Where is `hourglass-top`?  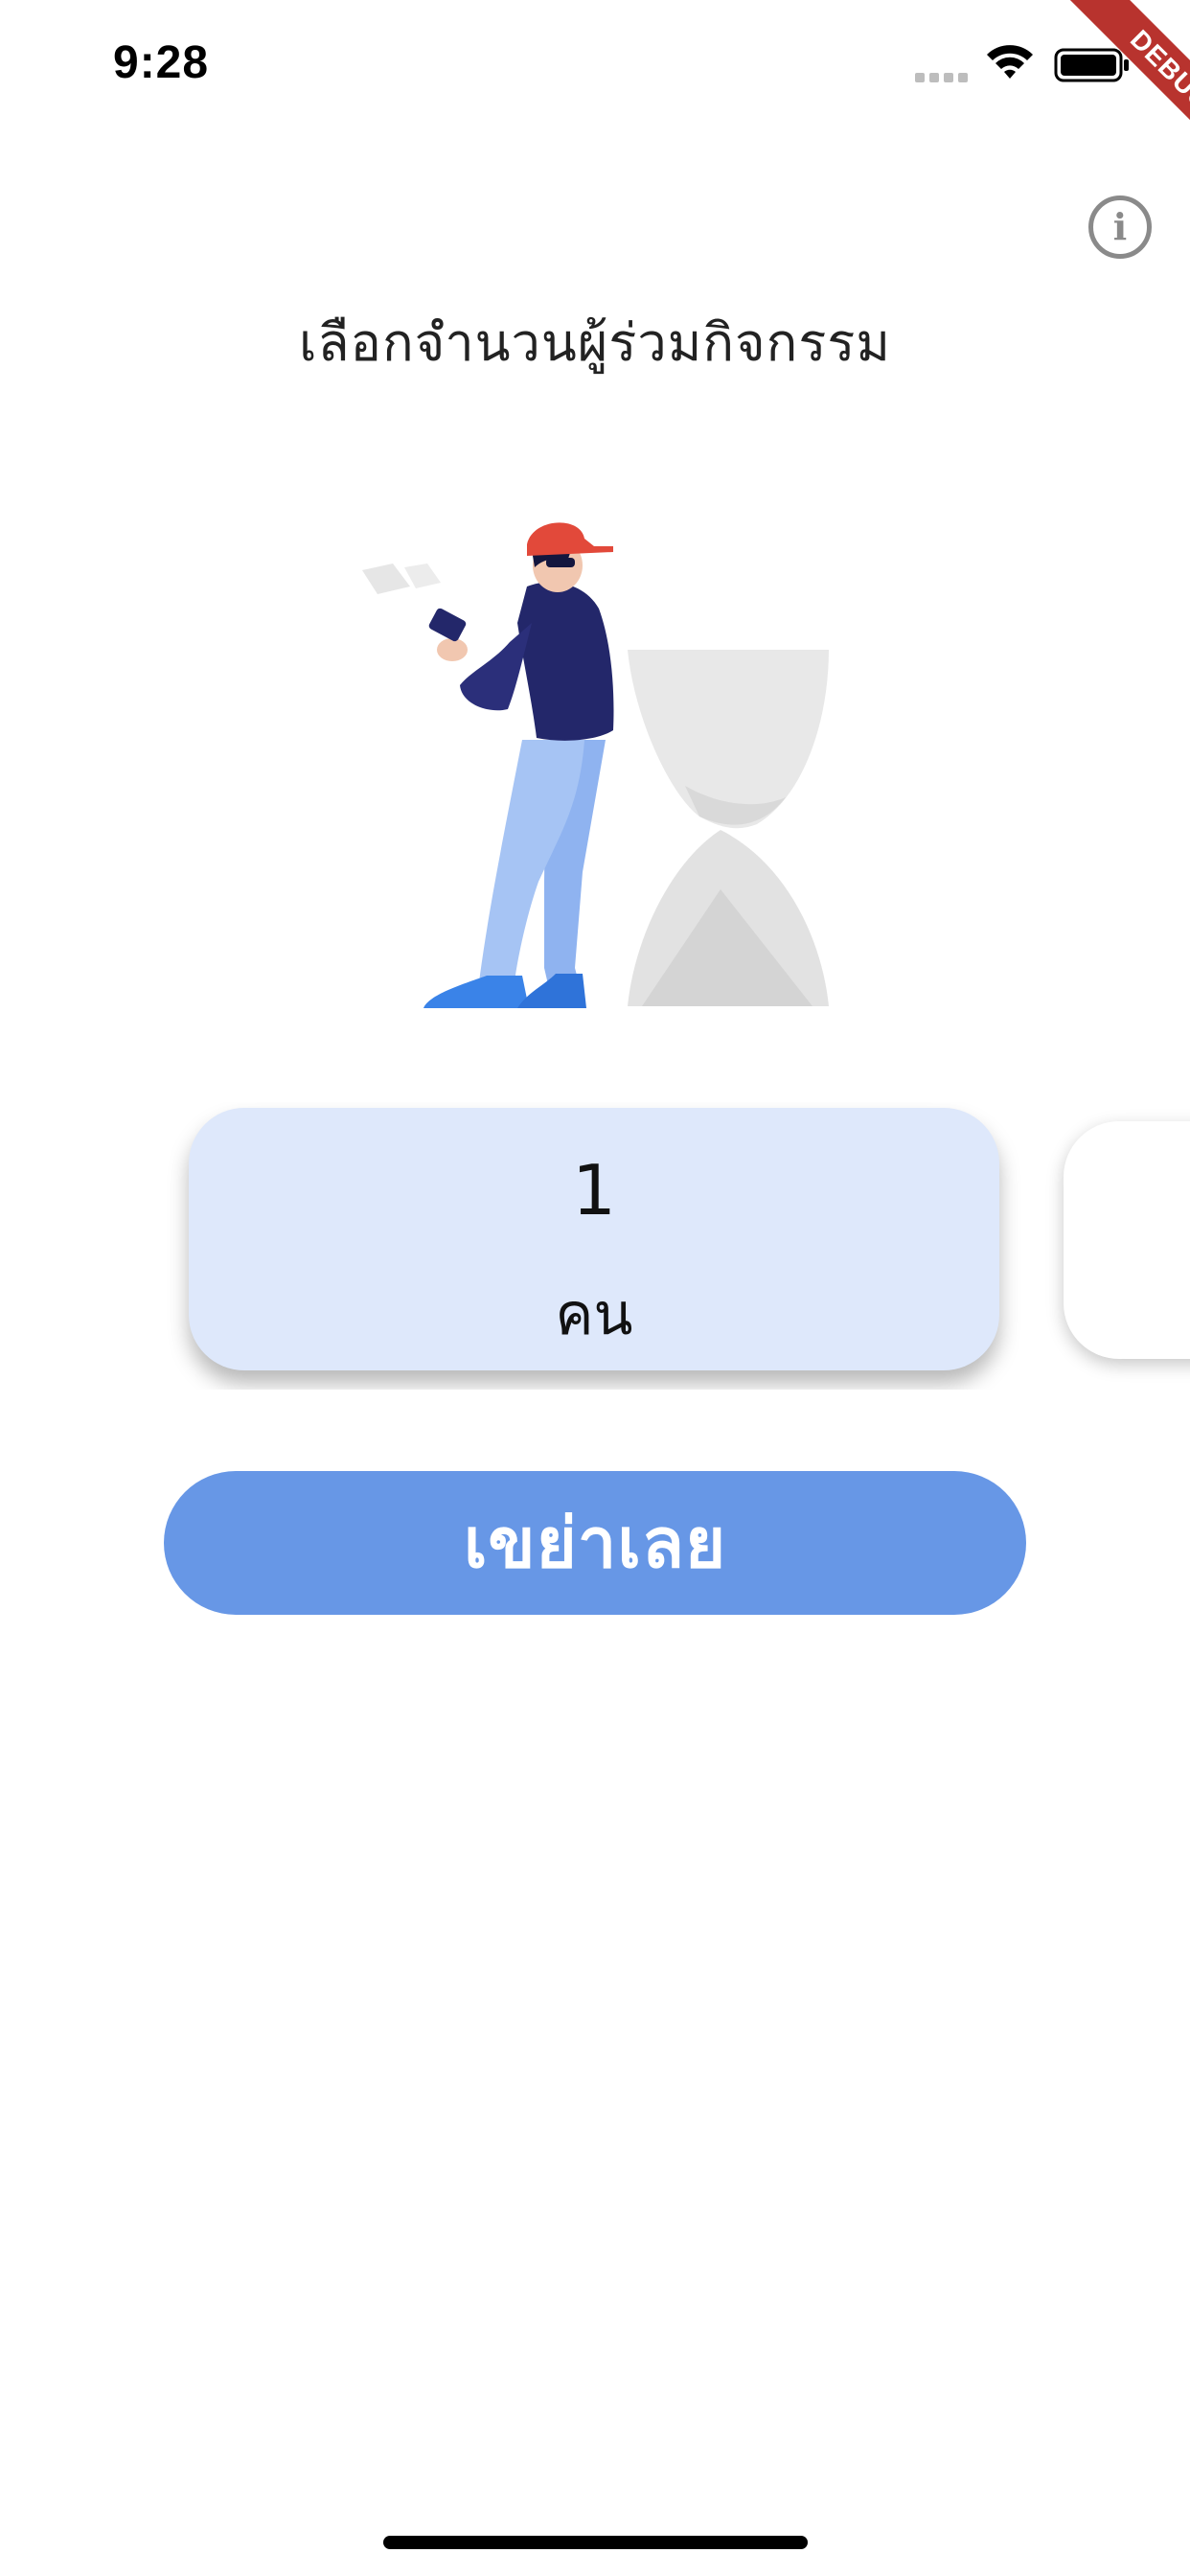
hourglass-top is located at coordinates (729, 739).